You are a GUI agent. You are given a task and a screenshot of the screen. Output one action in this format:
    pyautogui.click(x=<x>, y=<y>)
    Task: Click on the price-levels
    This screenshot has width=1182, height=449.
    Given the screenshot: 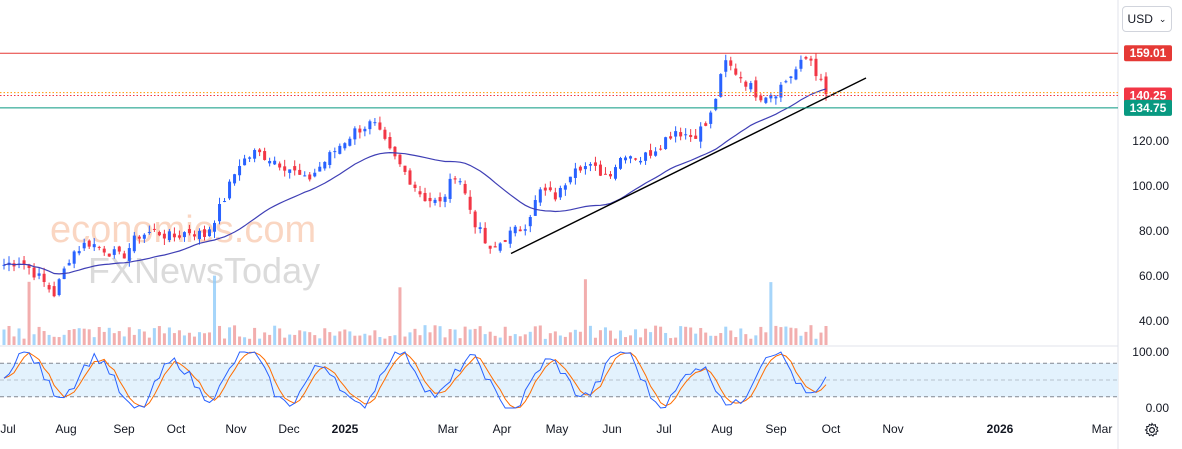 What is the action you would take?
    pyautogui.click(x=559, y=80)
    